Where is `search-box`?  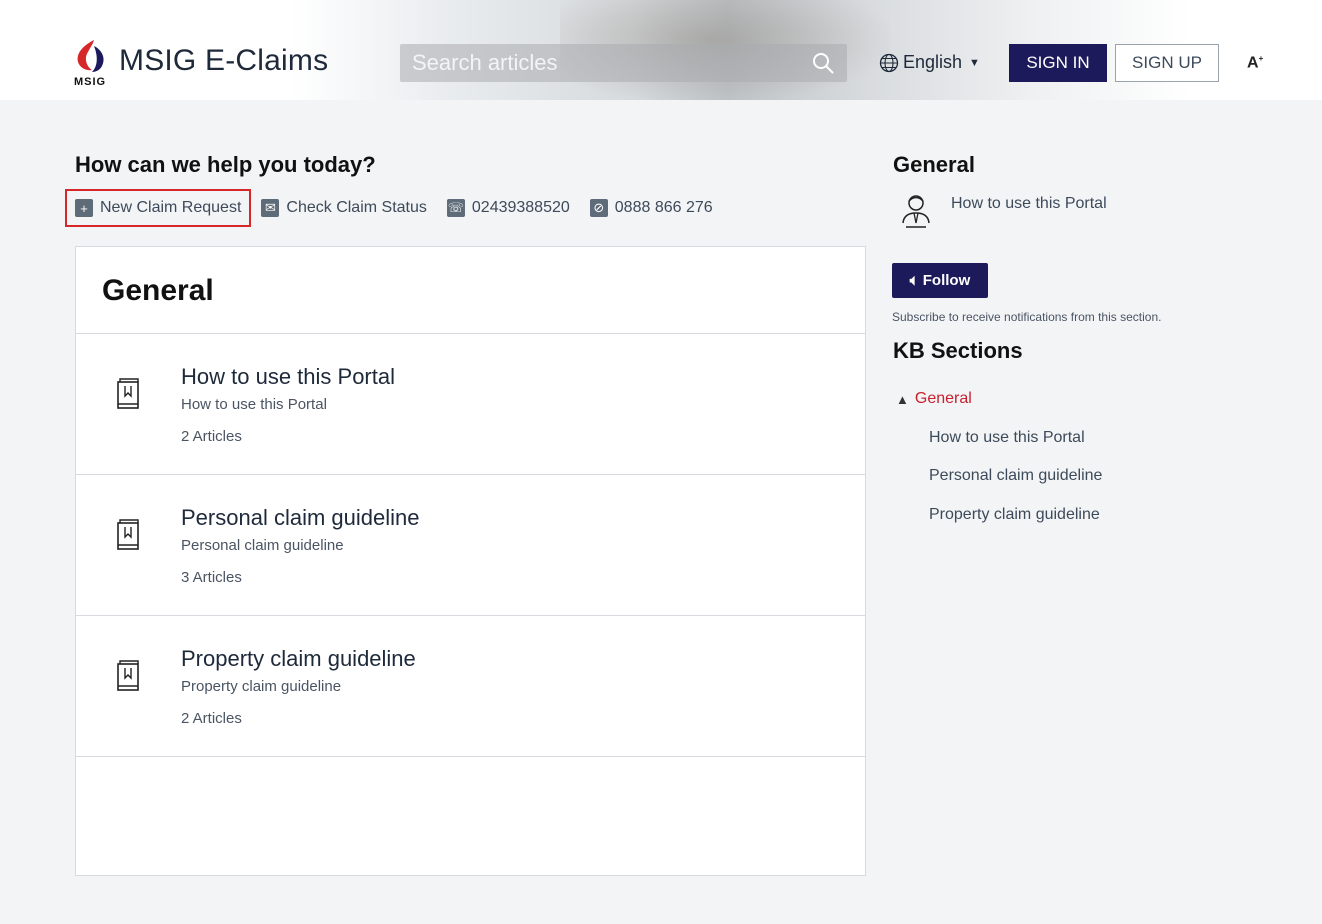
search-box is located at coordinates (623, 63).